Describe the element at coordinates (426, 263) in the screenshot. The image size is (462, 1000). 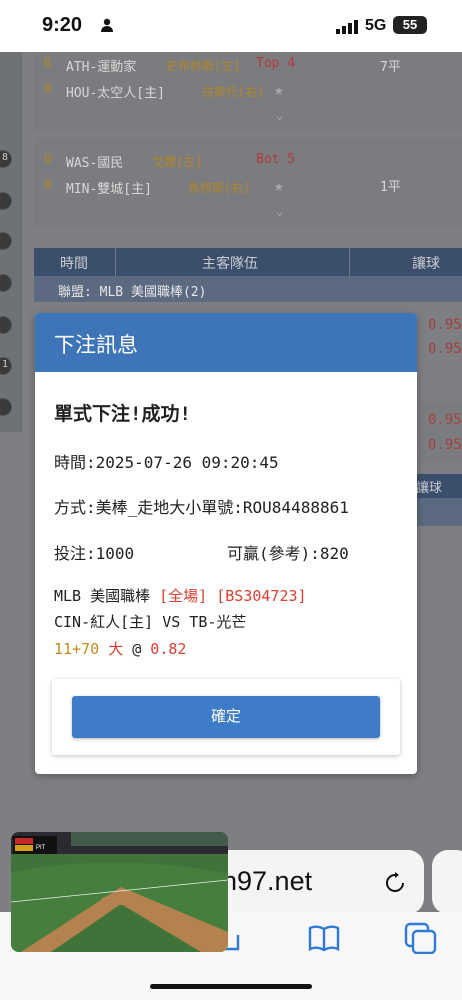
I see `col-handicap: 讓球` at that location.